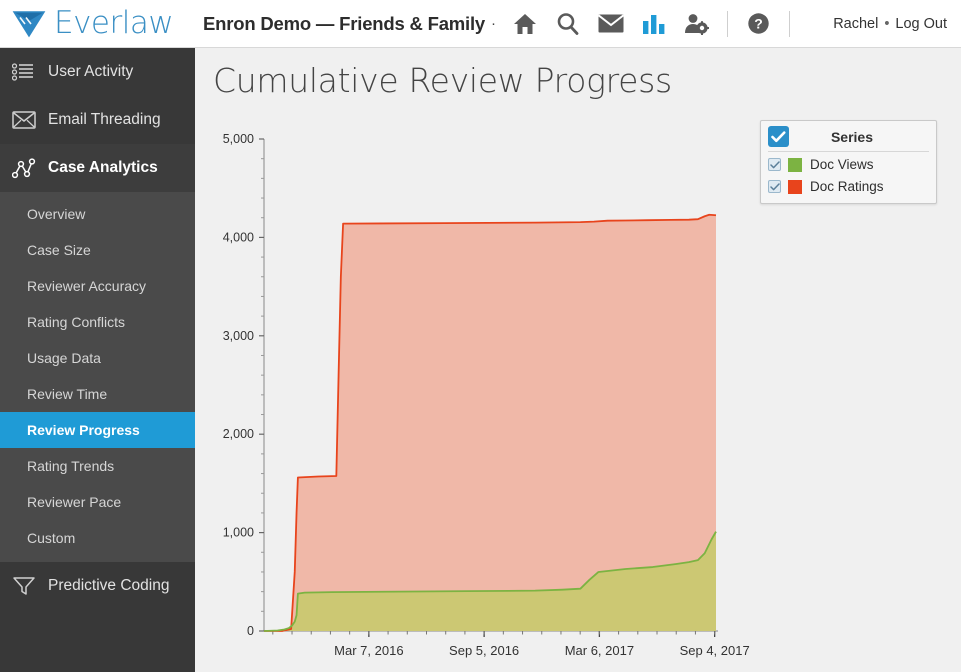 The height and width of the screenshot is (672, 961). What do you see at coordinates (250, 631) in the screenshot?
I see `y-axis-tick-label: 0` at bounding box center [250, 631].